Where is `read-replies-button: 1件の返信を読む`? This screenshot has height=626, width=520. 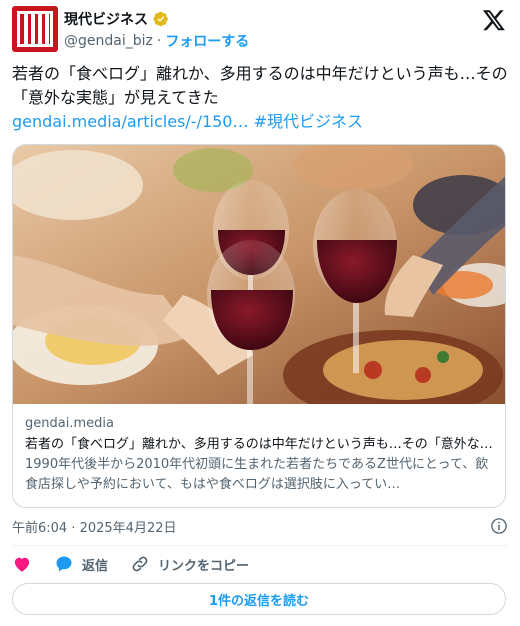
read-replies-button: 1件の返信を読む is located at coordinates (259, 599).